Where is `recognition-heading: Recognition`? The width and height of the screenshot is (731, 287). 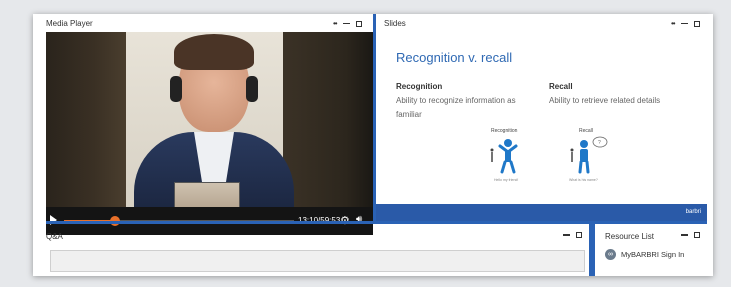 recognition-heading: Recognition is located at coordinates (419, 86).